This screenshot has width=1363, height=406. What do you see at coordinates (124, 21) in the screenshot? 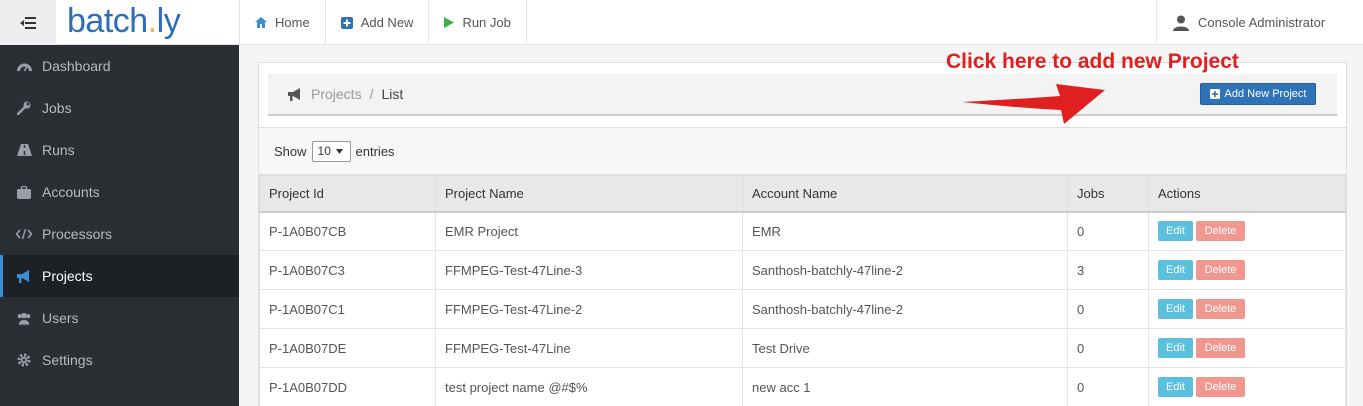
I see `app-logo: batch.ly` at bounding box center [124, 21].